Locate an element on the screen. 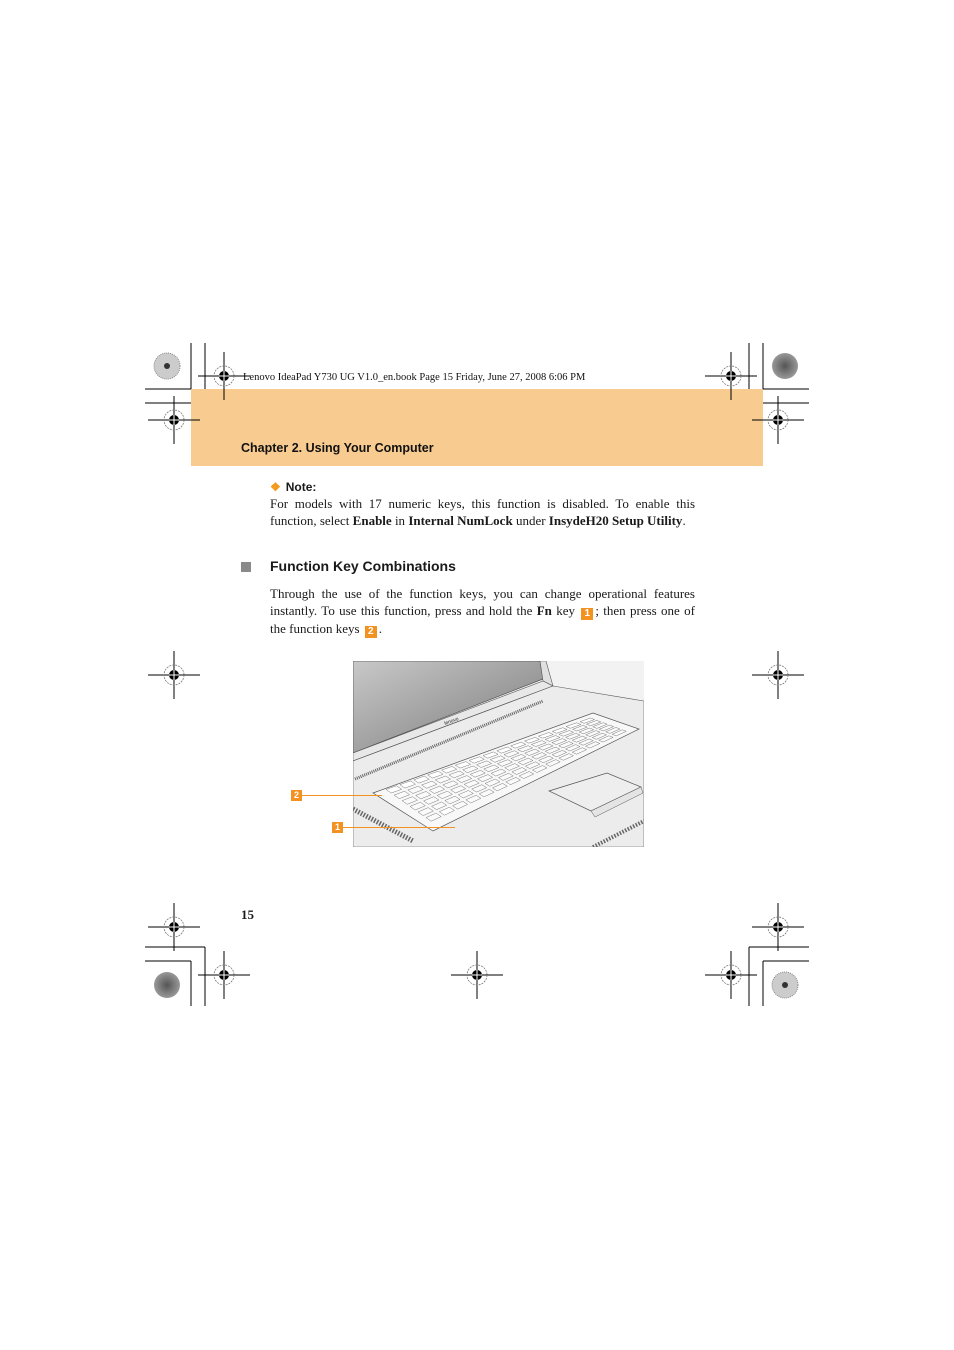 Image resolution: width=954 pixels, height=1350 pixels. text-run: under is located at coordinates (530, 520).